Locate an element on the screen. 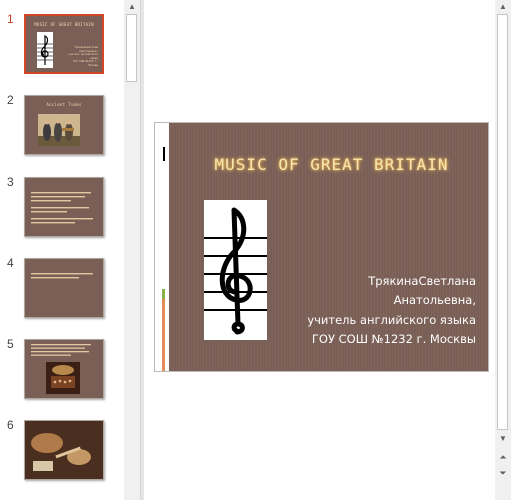 Image resolution: width=511 pixels, height=500 pixels. slide-title: MUSIC OF GREAT BRITAIN is located at coordinates (331, 164).